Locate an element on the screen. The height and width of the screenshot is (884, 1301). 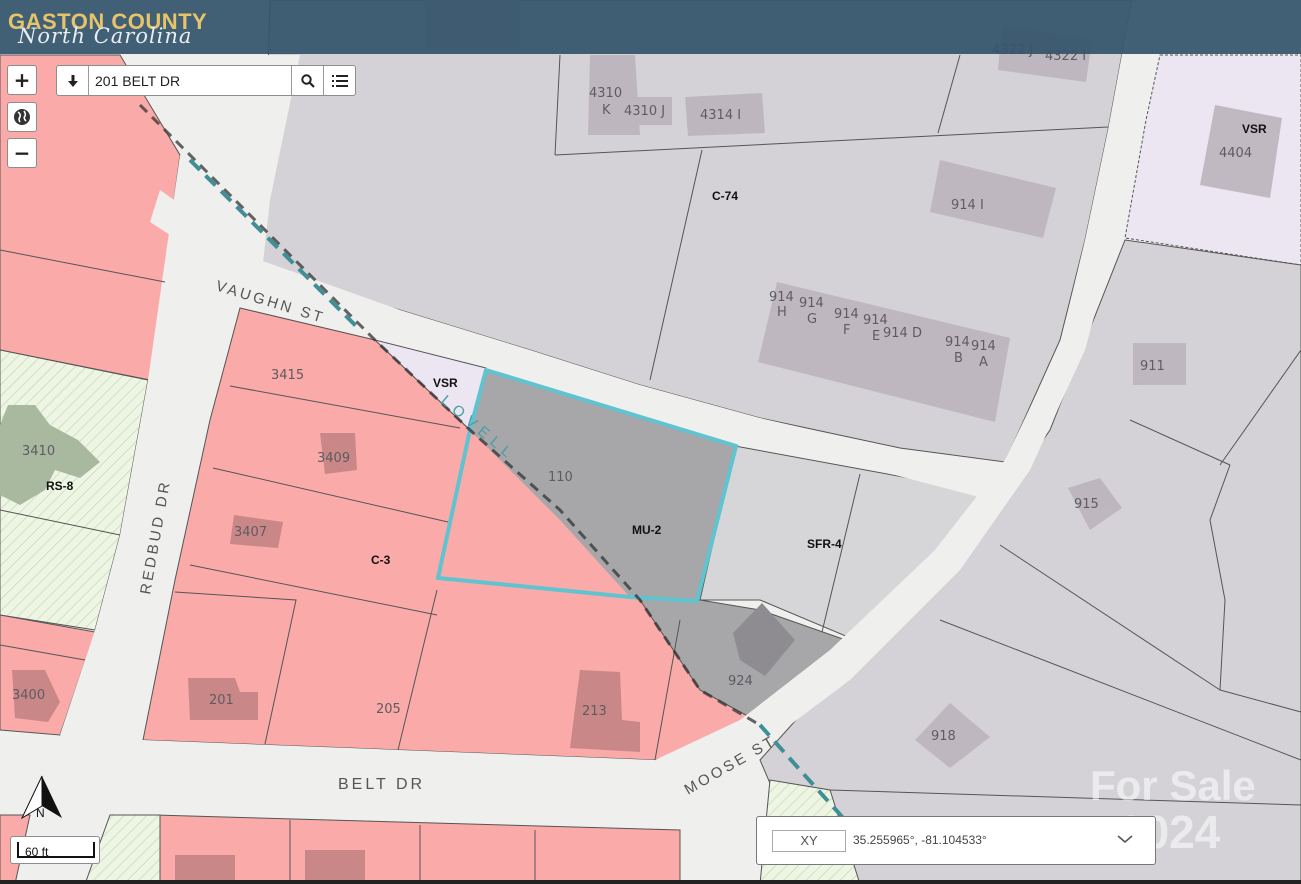
arrow-down-icon is located at coordinates (72, 80).